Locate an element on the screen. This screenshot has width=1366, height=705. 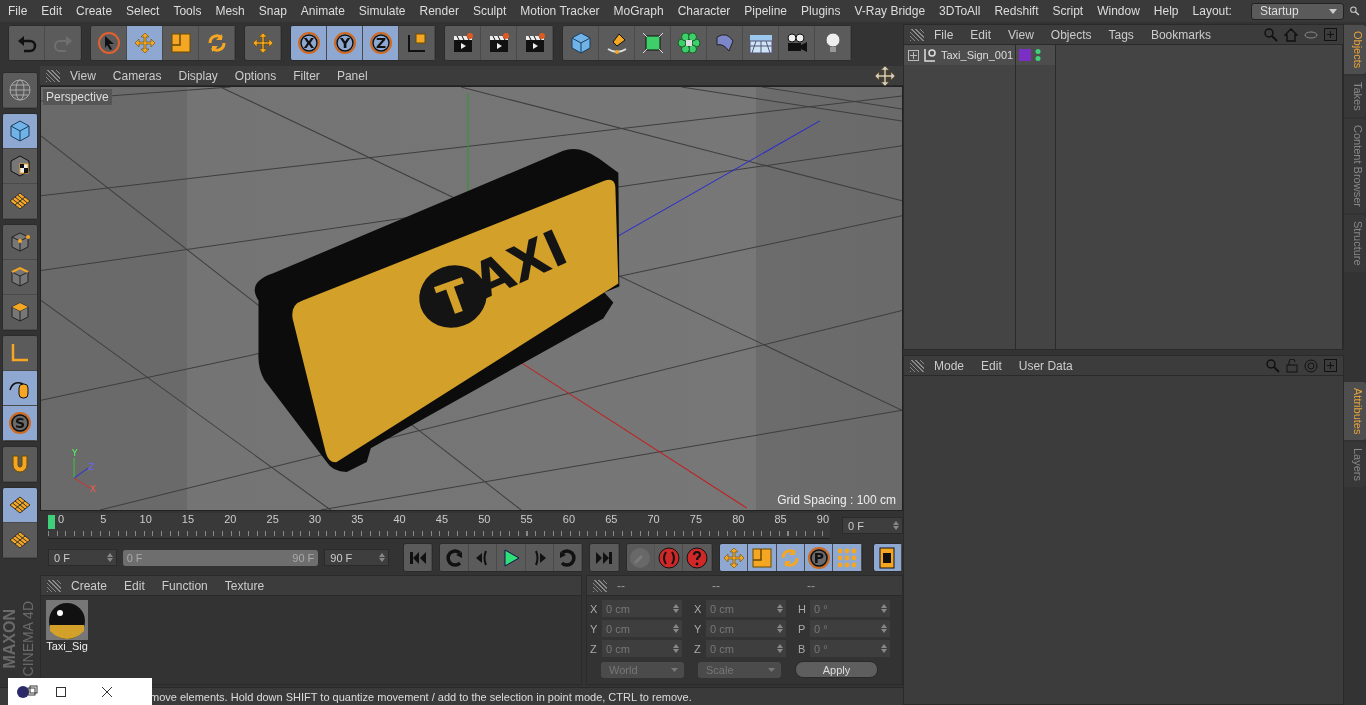
menu-item: Animate is located at coordinates (326, 11).